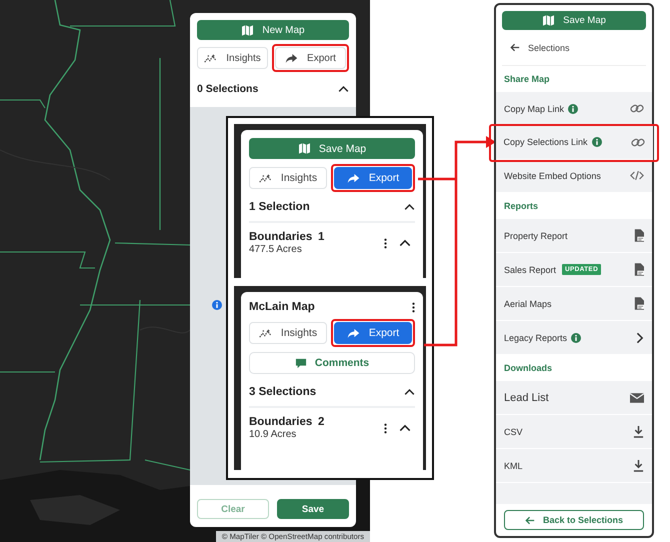  What do you see at coordinates (574, 304) in the screenshot?
I see `menu-item: Aerial Maps` at bounding box center [574, 304].